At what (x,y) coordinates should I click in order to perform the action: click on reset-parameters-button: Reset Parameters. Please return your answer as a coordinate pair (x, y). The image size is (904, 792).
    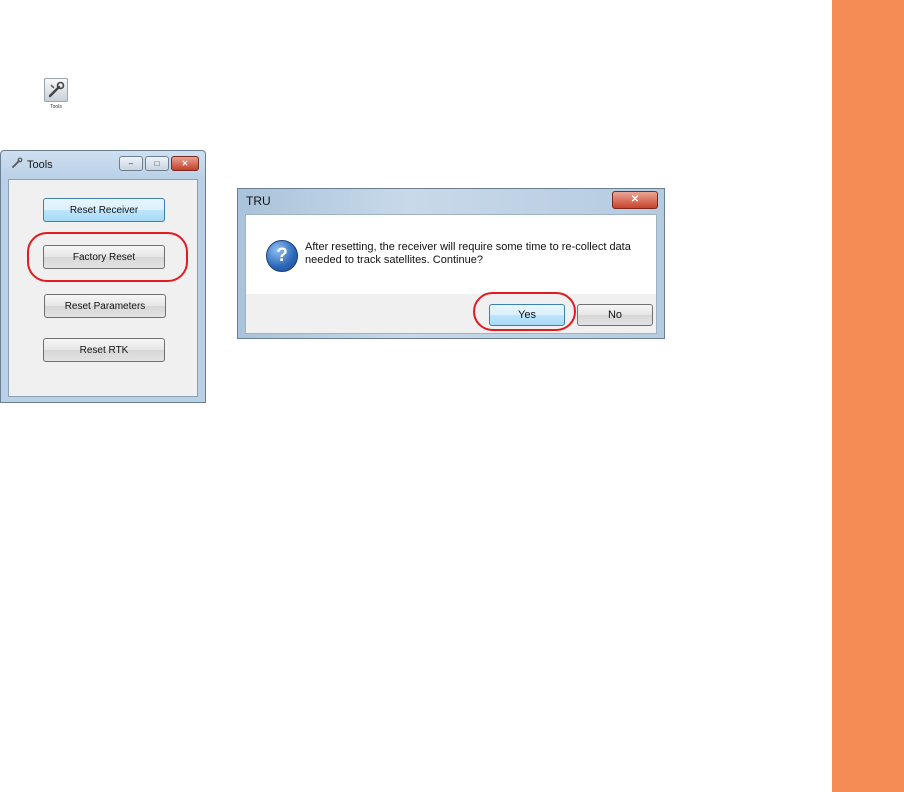
    Looking at the image, I should click on (105, 306).